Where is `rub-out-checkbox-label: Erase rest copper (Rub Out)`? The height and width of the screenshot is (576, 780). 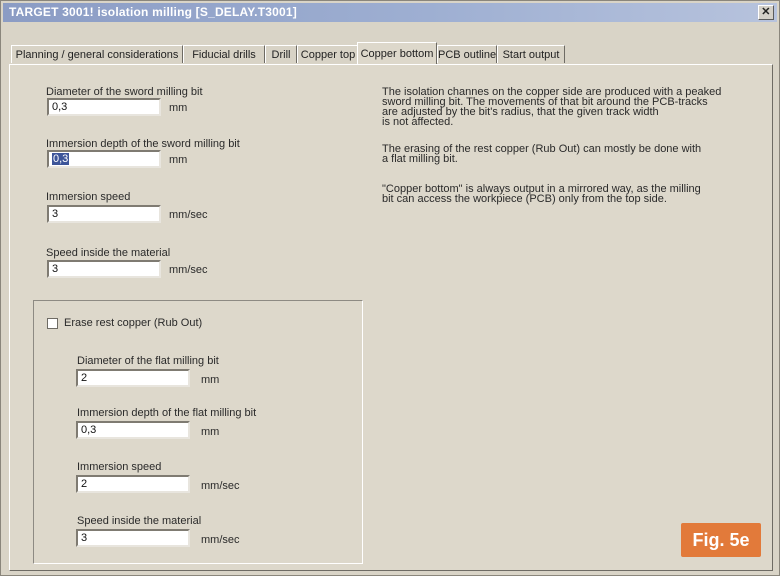
rub-out-checkbox-label: Erase rest copper (Rub Out) is located at coordinates (133, 323).